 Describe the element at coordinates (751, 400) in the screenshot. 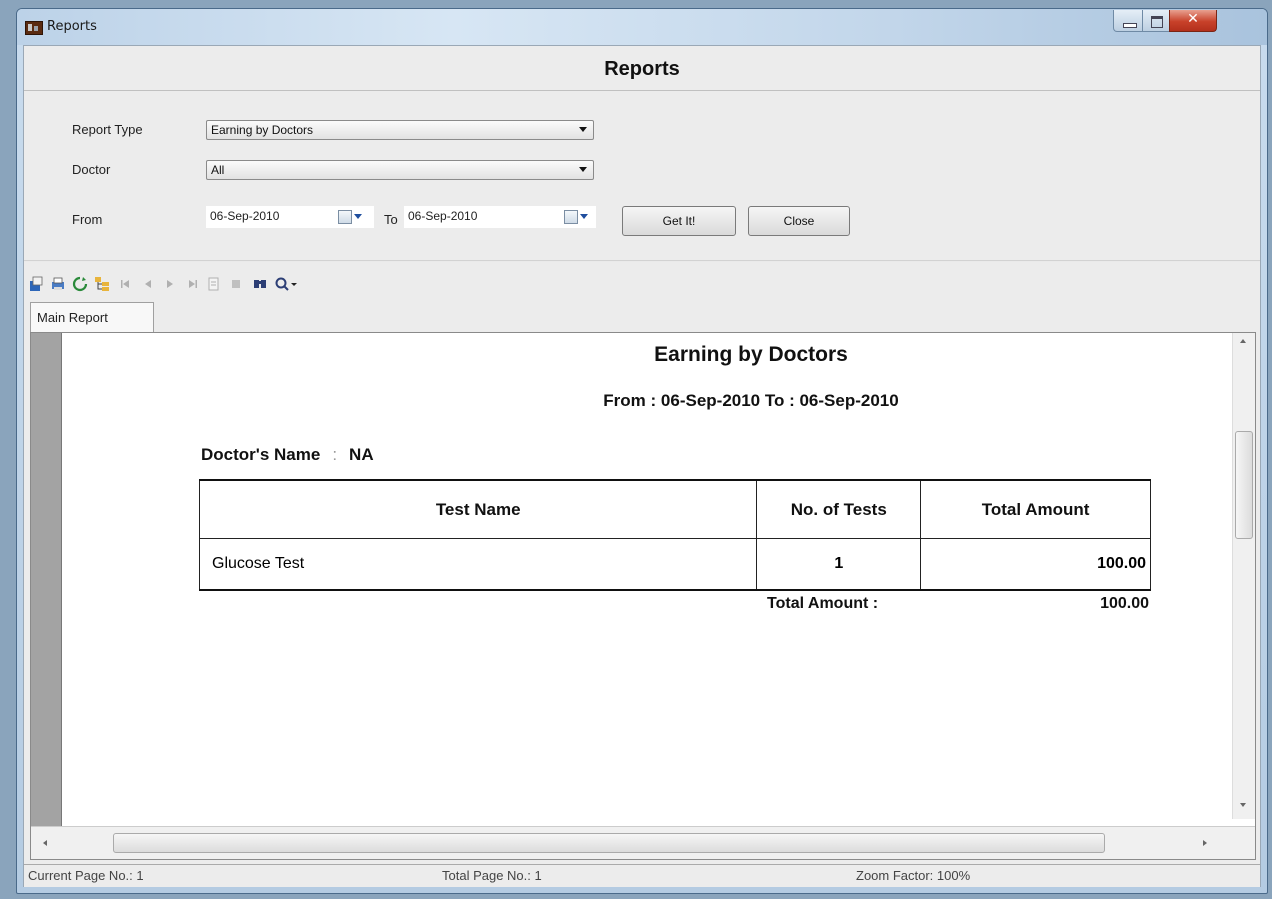

I see `report-date-range: From : 06-Sep-2010 To : 06-Sep-2010` at that location.